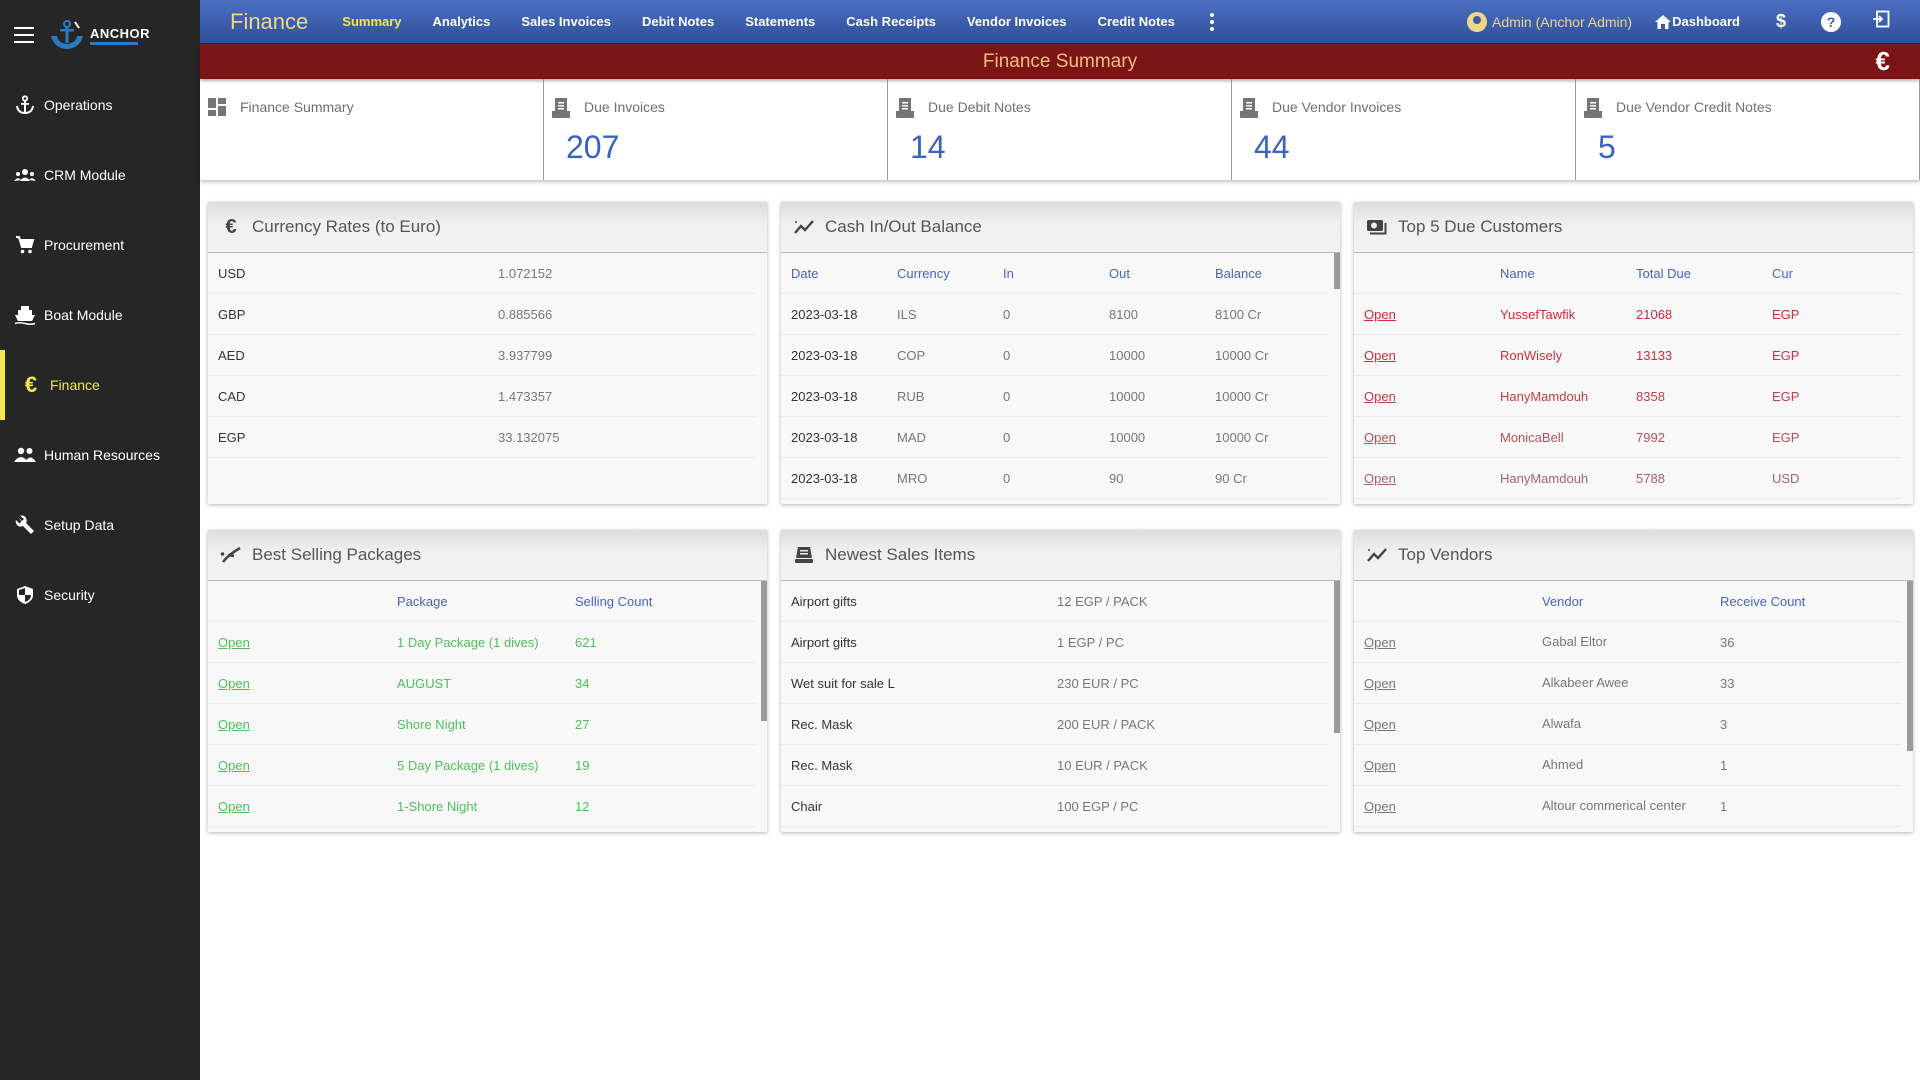 The height and width of the screenshot is (1080, 1920). What do you see at coordinates (891, 21) in the screenshot?
I see `tab-cash-receipts: Cash Receipts` at bounding box center [891, 21].